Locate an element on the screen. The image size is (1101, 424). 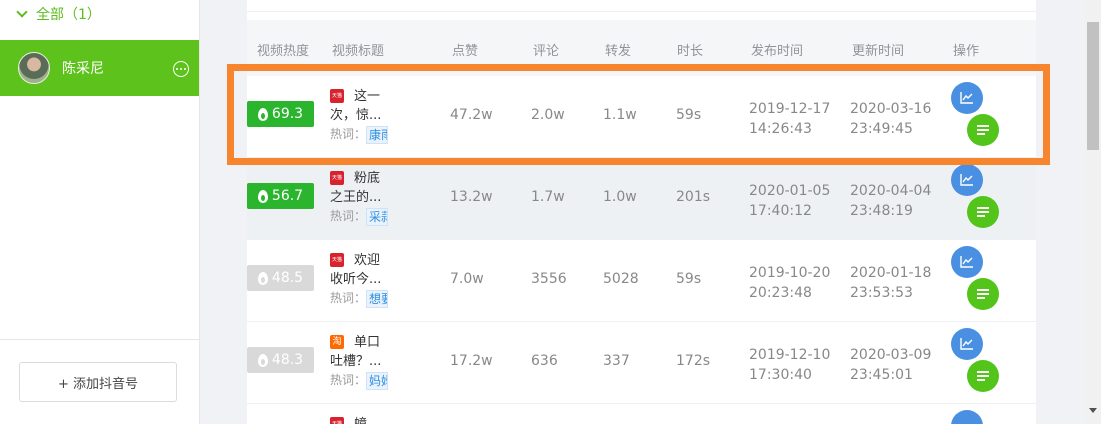
publish-clock: 20:23:48 is located at coordinates (780, 293).